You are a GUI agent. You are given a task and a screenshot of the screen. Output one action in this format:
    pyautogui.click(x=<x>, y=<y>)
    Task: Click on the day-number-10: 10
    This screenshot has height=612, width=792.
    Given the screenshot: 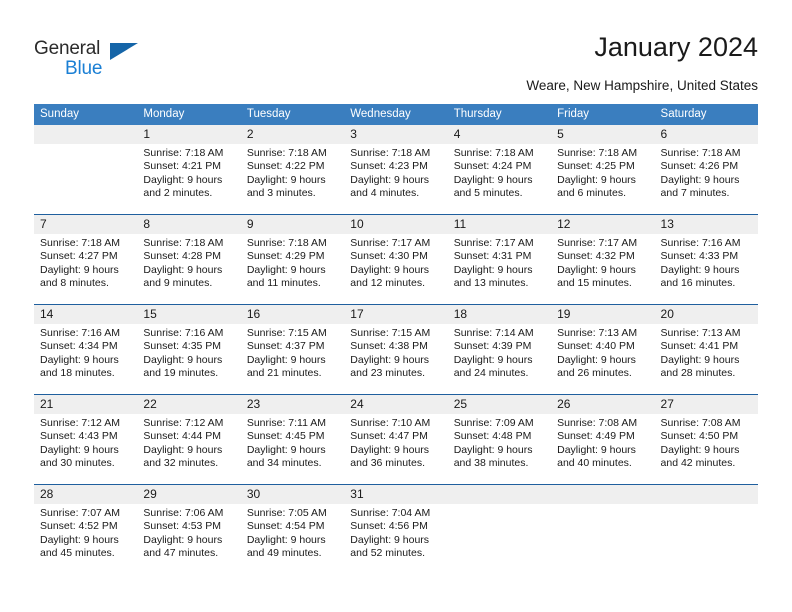 What is the action you would take?
    pyautogui.click(x=395, y=224)
    